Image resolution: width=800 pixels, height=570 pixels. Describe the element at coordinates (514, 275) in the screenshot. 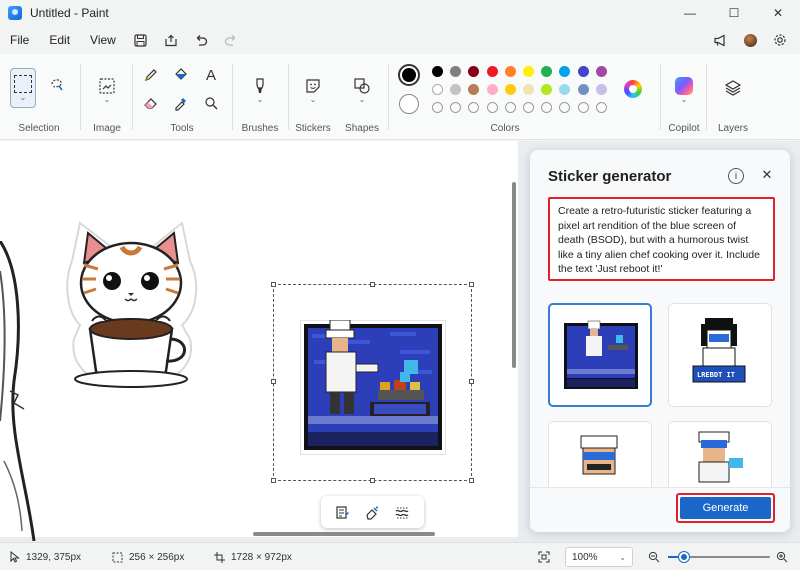

I see `vertical-scrollbar` at that location.